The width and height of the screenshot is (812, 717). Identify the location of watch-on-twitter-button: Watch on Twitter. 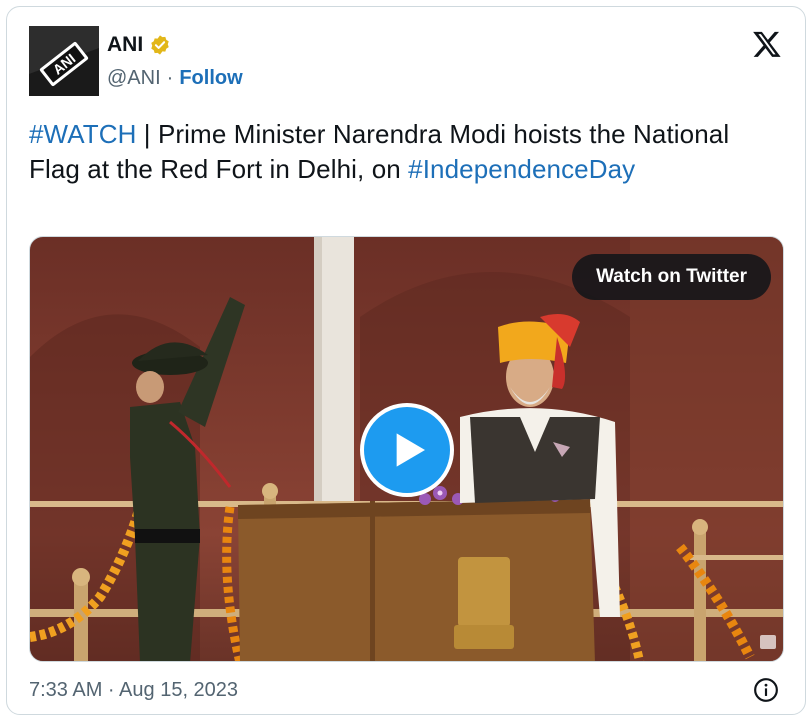
(671, 277).